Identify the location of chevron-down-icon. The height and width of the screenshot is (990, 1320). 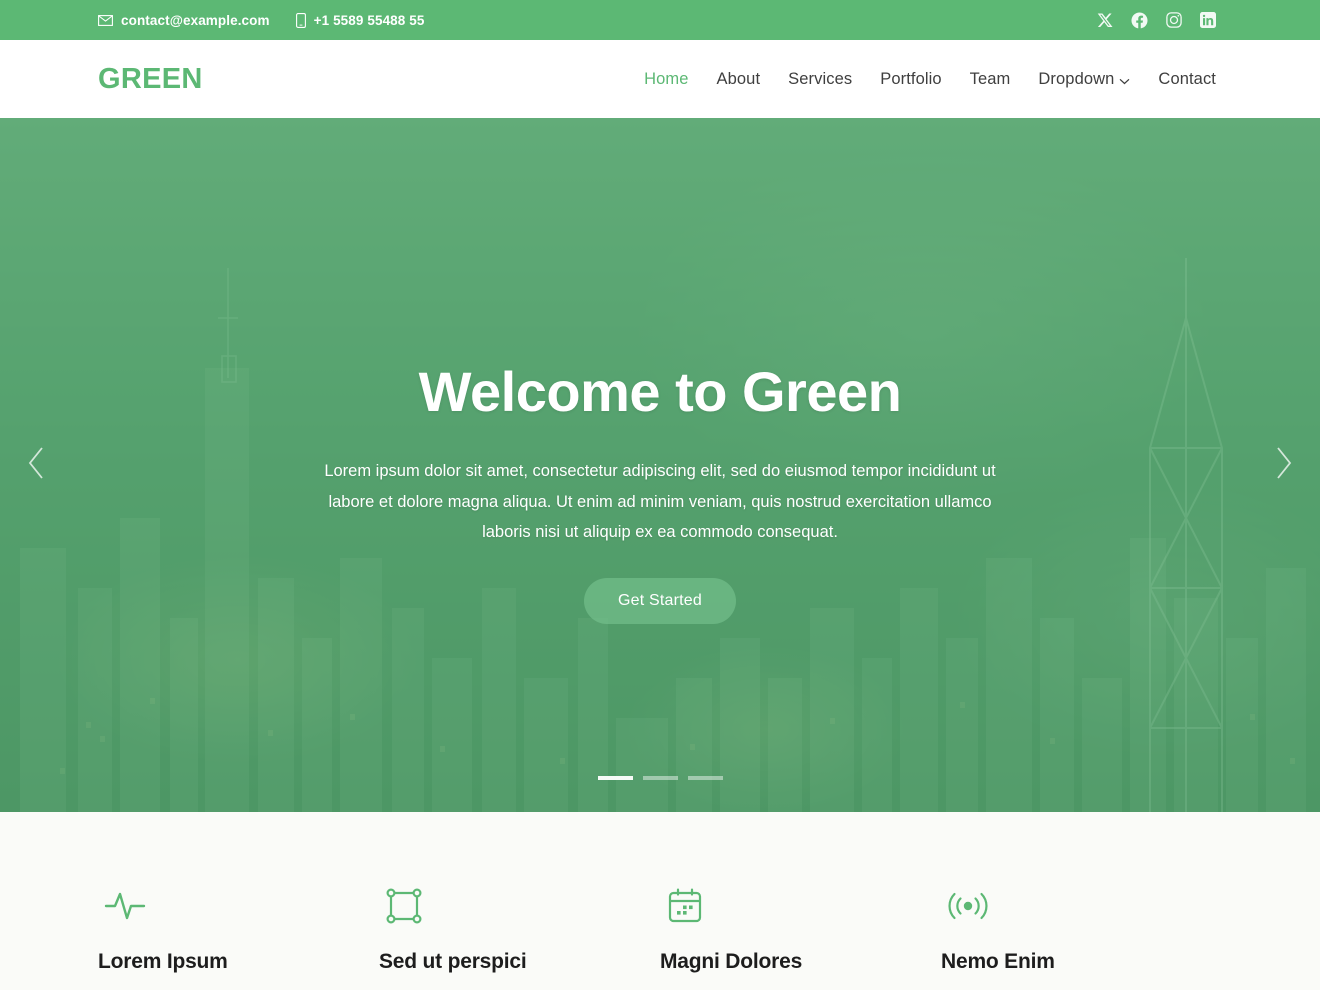
(1124, 80).